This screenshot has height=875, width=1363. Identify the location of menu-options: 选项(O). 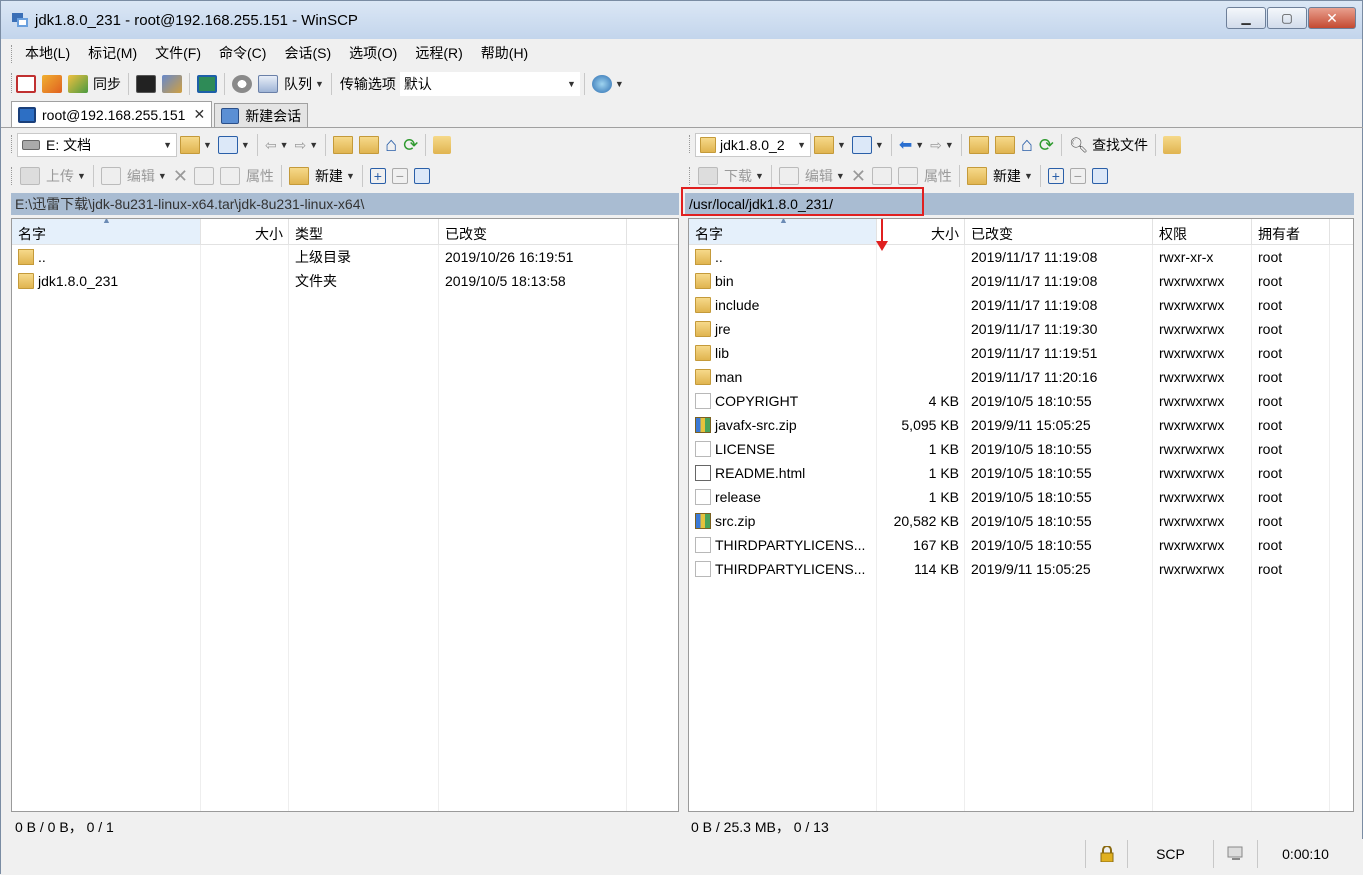
(370, 53).